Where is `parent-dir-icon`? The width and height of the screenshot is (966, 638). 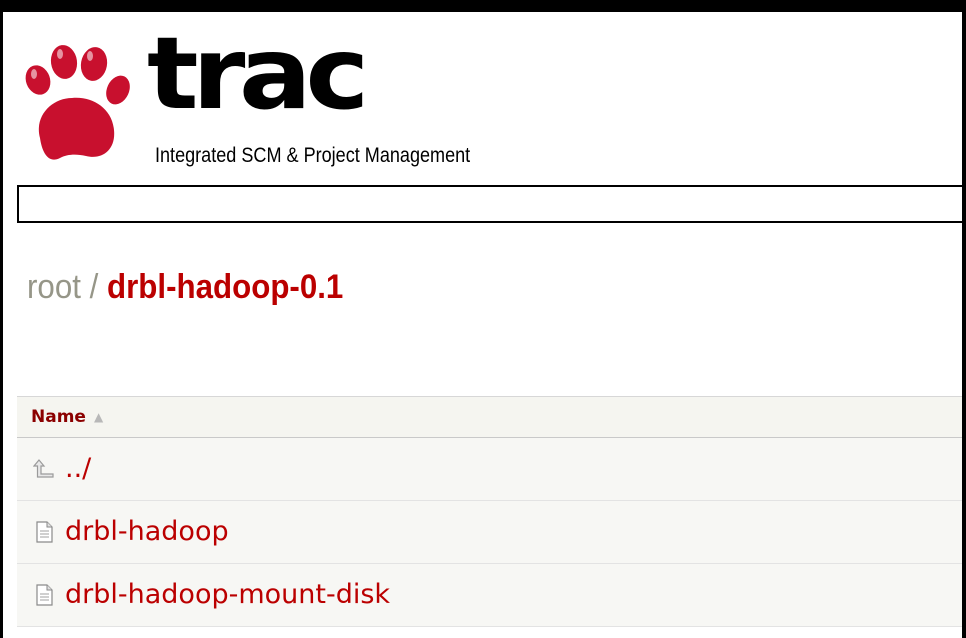
parent-dir-icon is located at coordinates (43, 468).